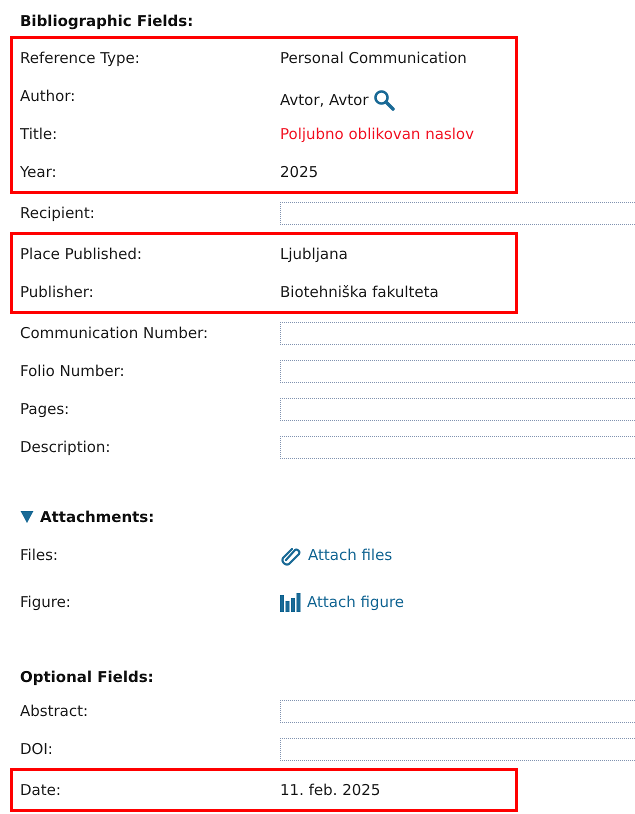  I want to click on field-label: Date:, so click(41, 790).